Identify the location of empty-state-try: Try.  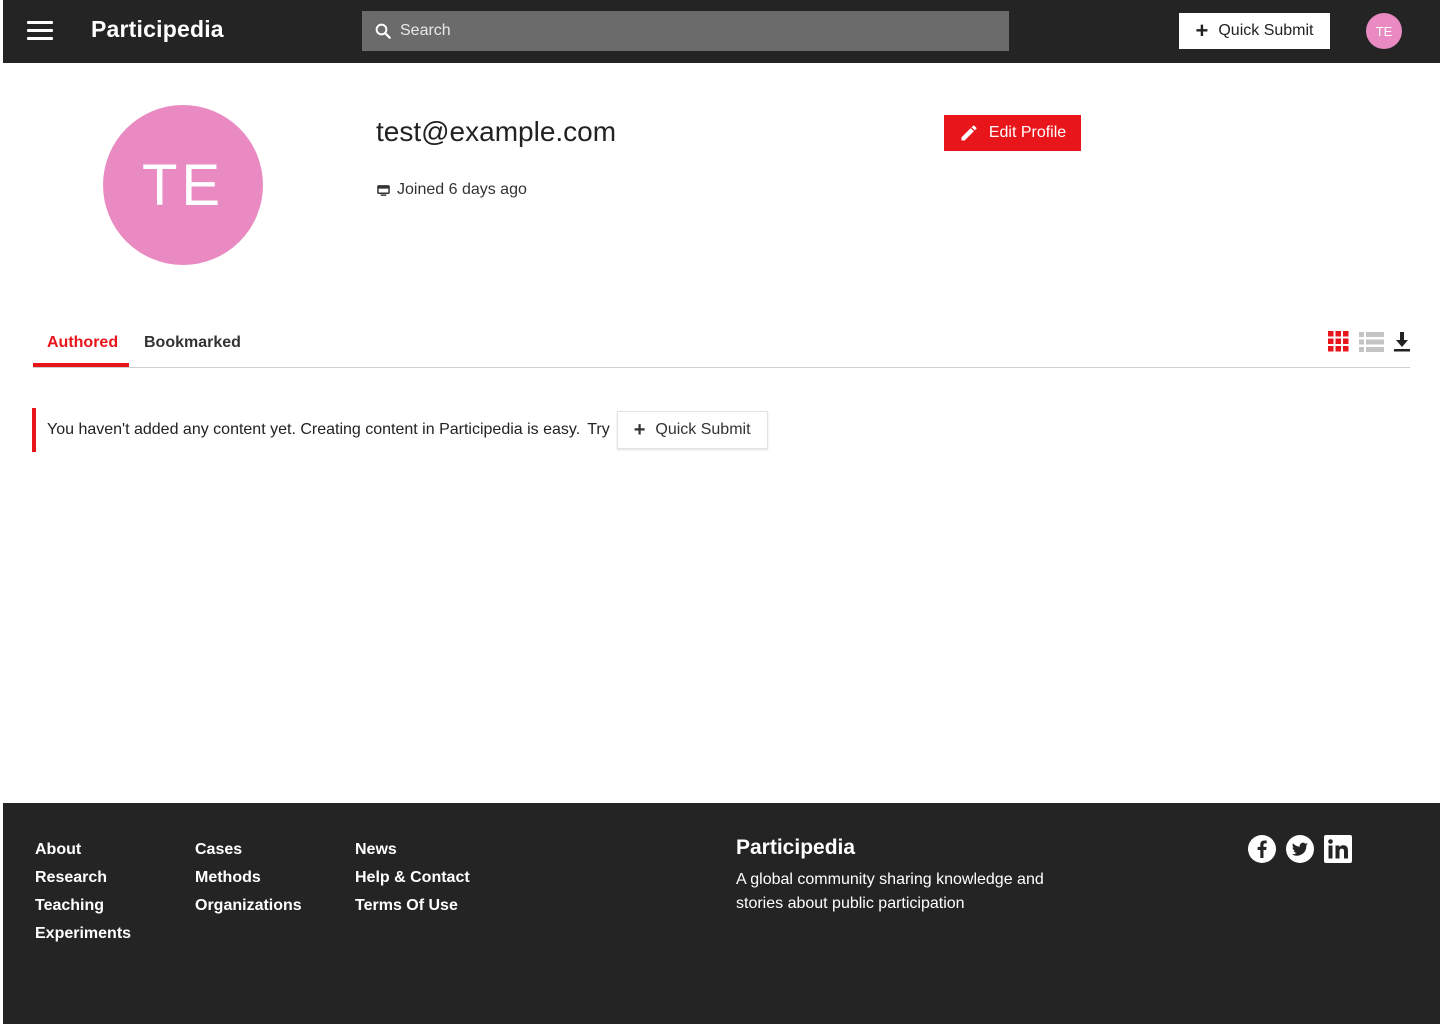
(598, 429).